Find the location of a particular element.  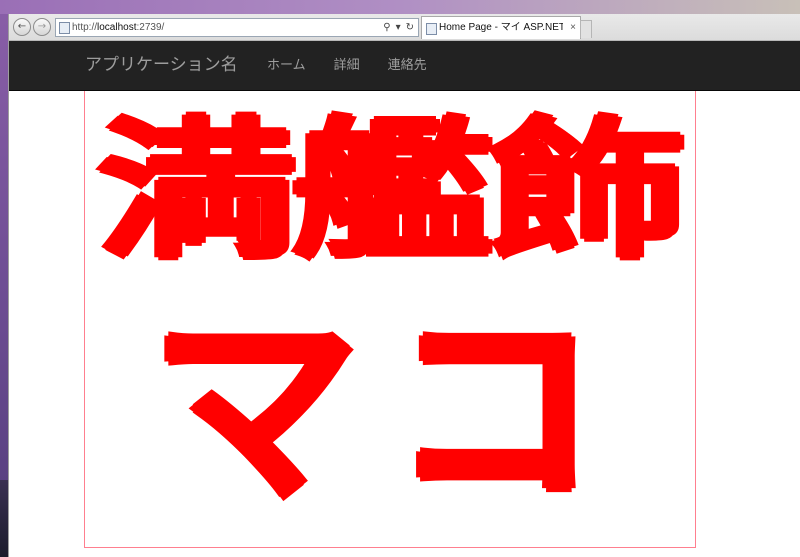

url-host: localhost is located at coordinates (117, 27).